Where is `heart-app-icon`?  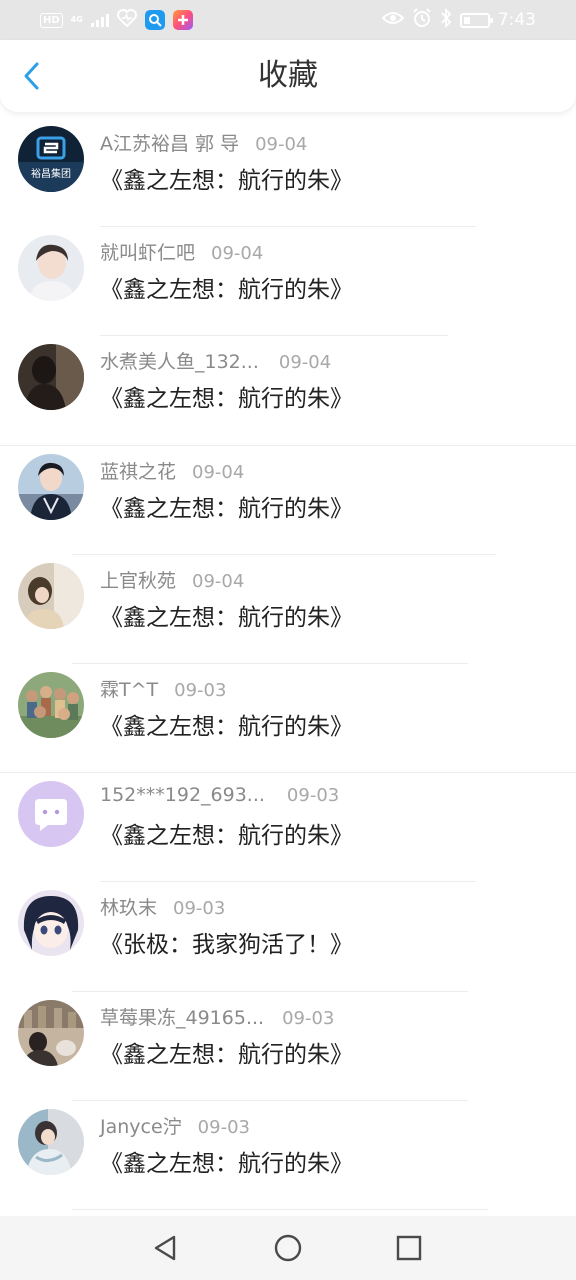 heart-app-icon is located at coordinates (126, 20).